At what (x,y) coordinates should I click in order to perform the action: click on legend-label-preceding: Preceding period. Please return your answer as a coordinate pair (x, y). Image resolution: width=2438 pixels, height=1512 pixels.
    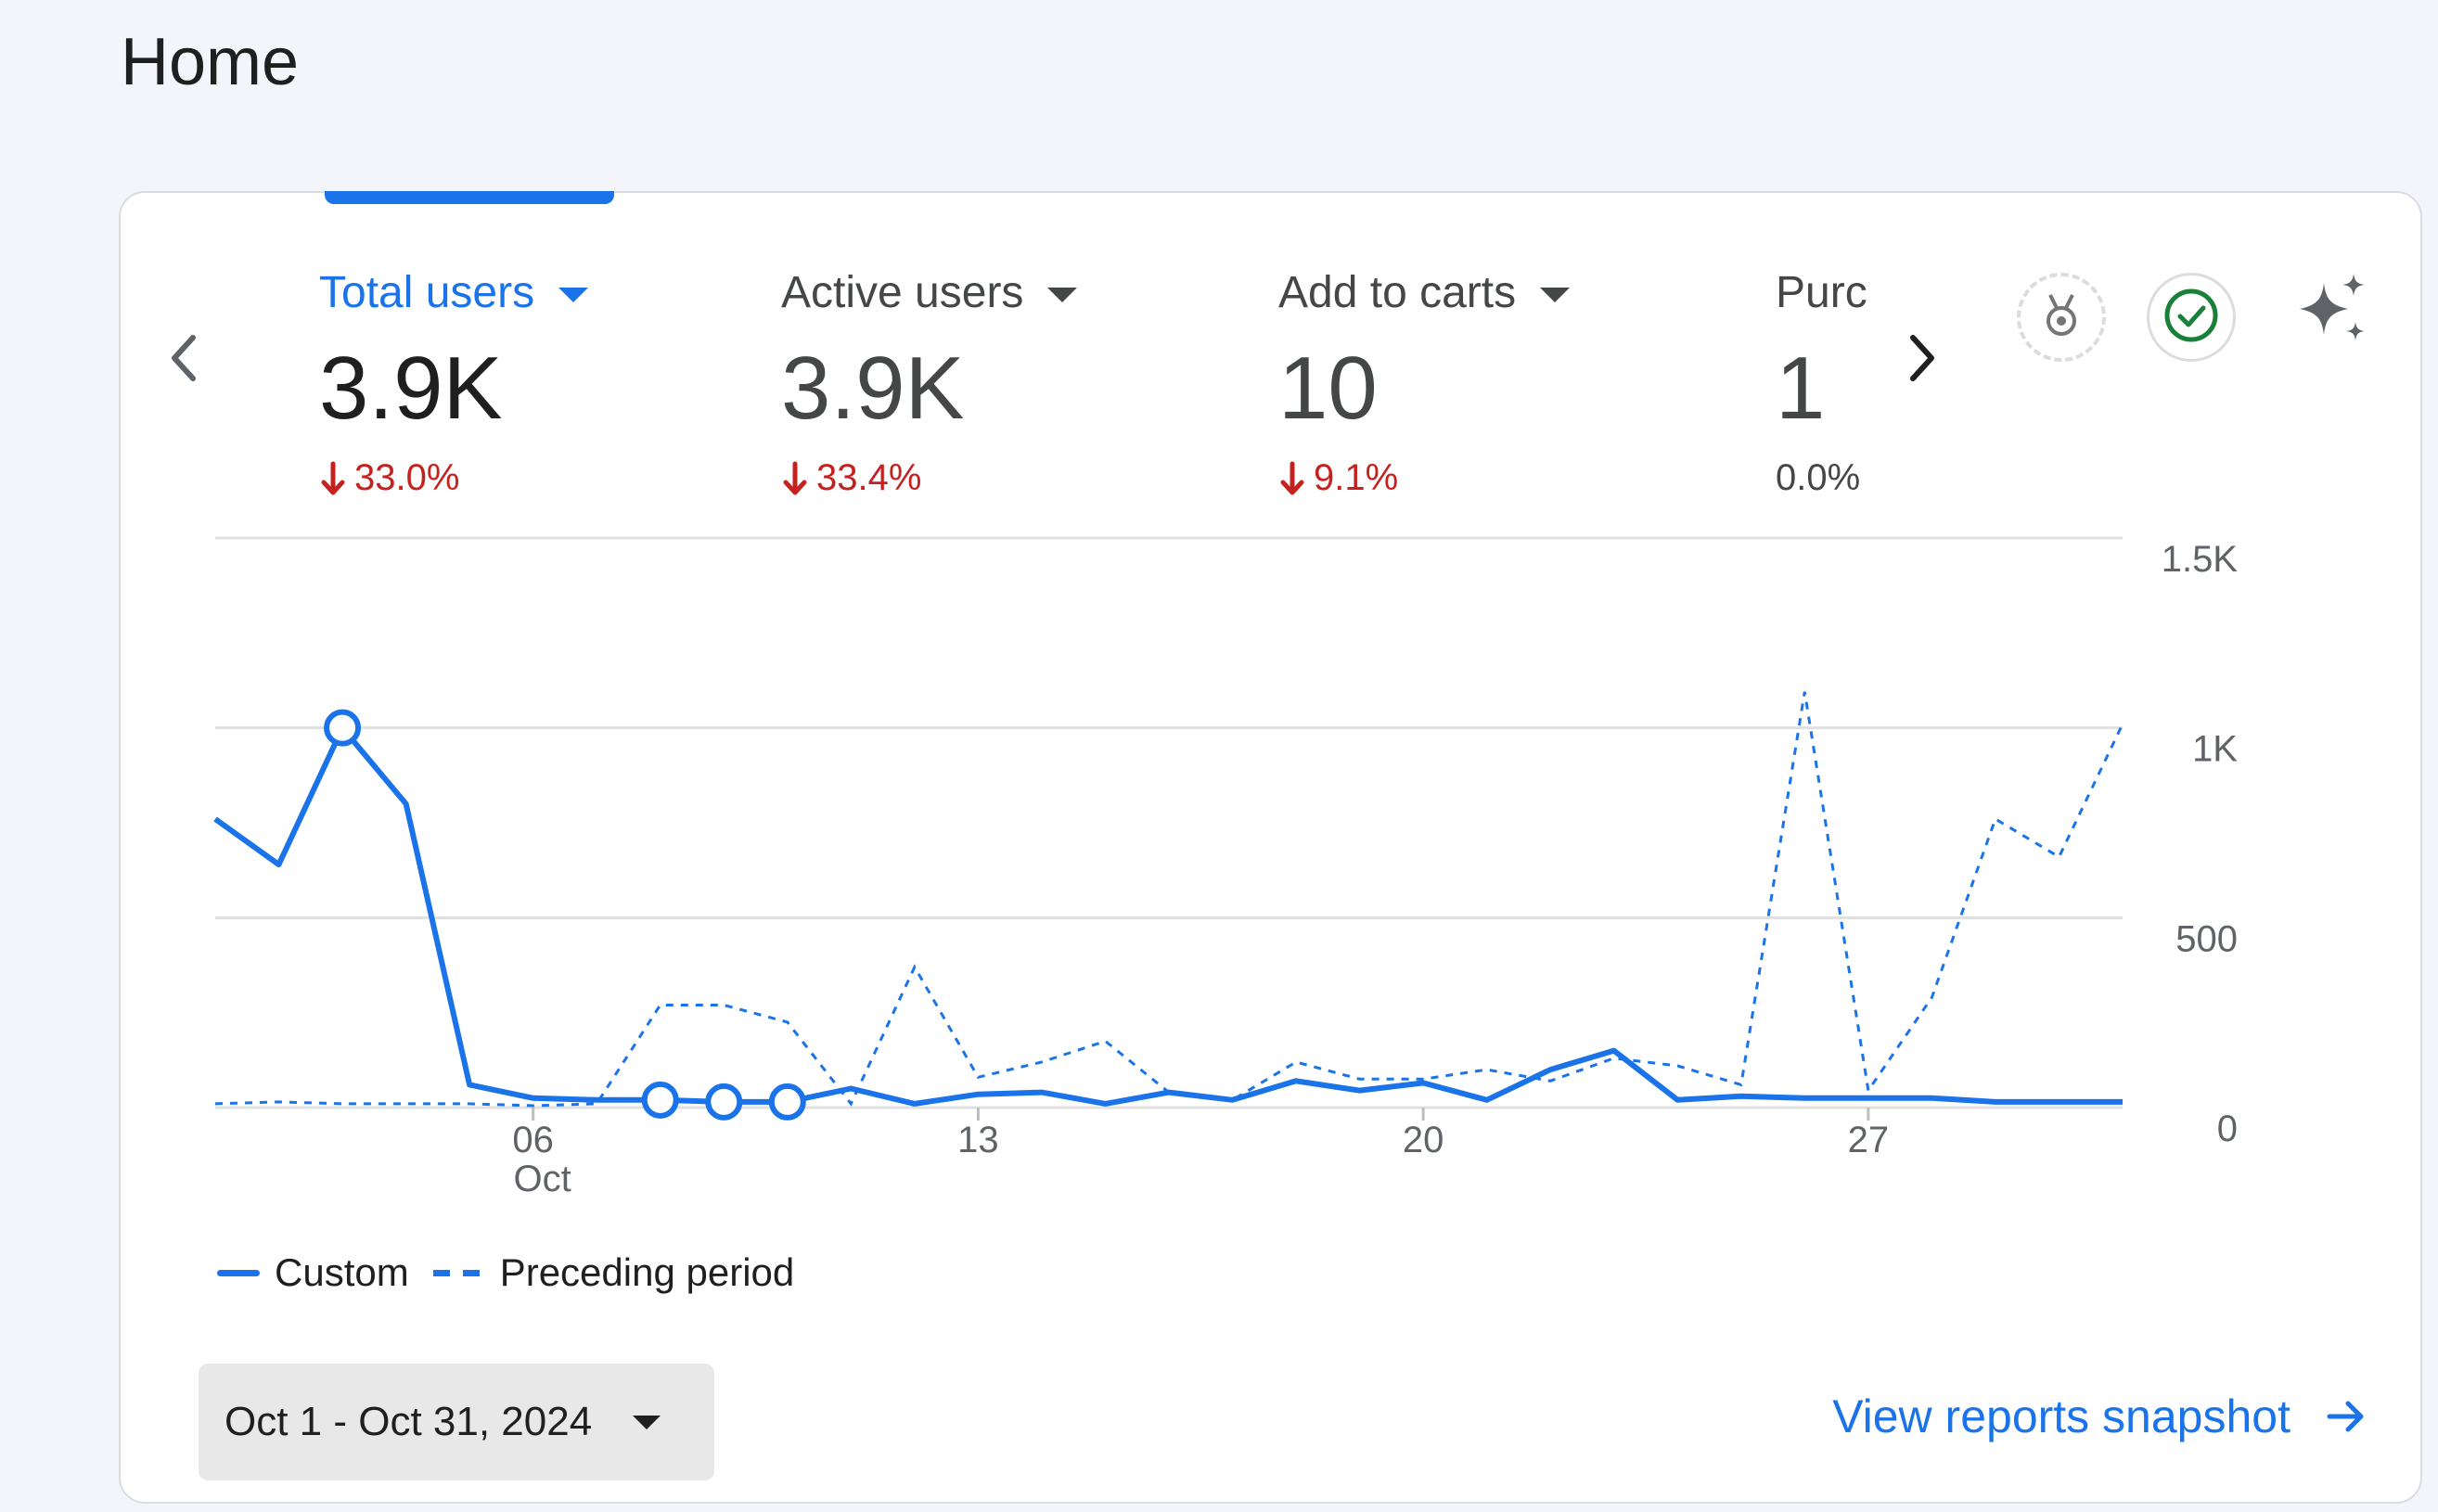
    Looking at the image, I should click on (647, 1272).